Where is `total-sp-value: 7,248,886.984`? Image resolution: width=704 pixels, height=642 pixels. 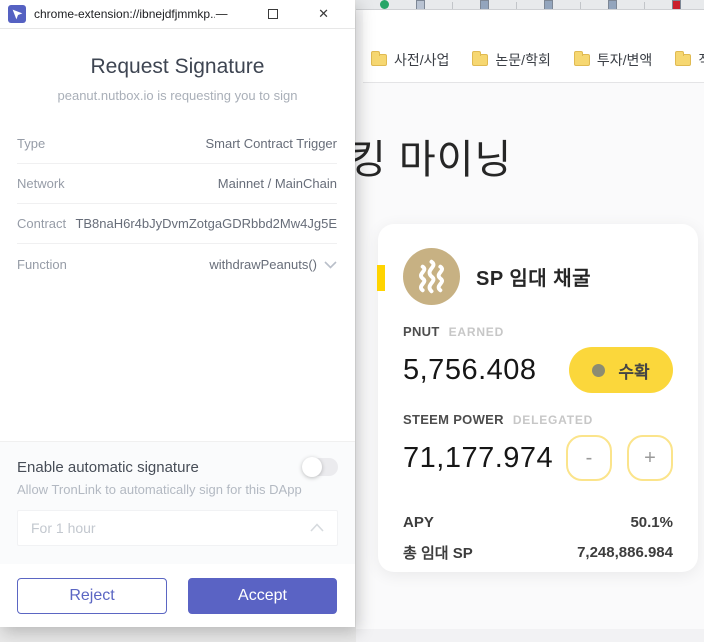
total-sp-value: 7,248,886.984 is located at coordinates (625, 552).